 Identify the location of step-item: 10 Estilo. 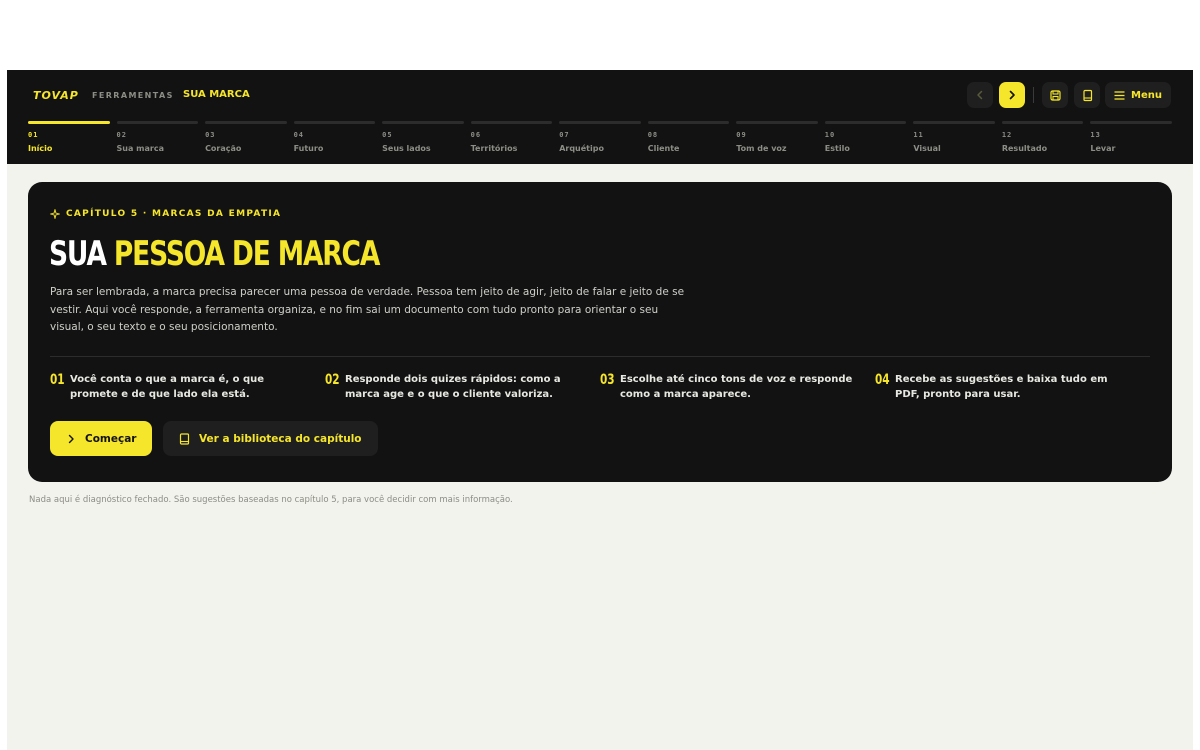
(865, 141).